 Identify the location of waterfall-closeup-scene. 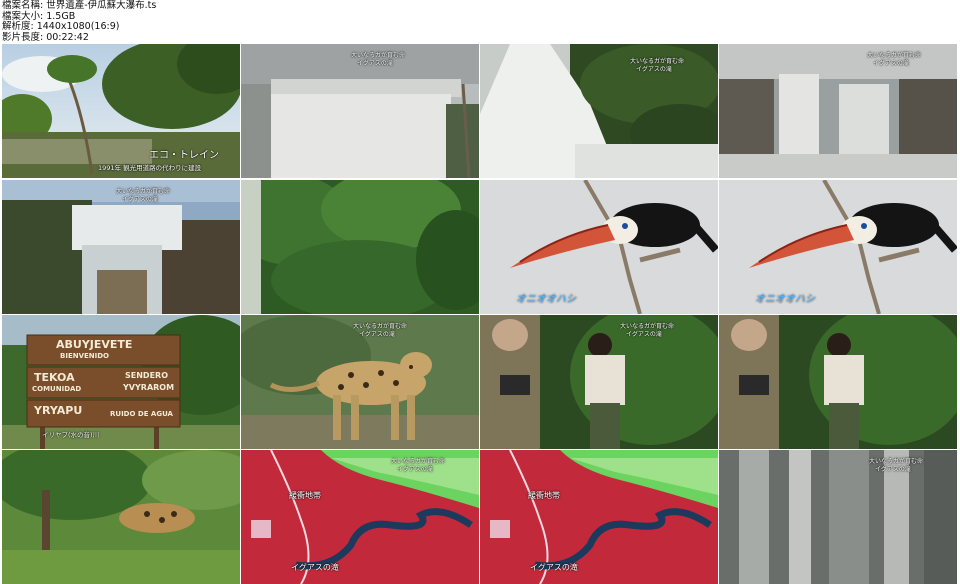
(838, 517).